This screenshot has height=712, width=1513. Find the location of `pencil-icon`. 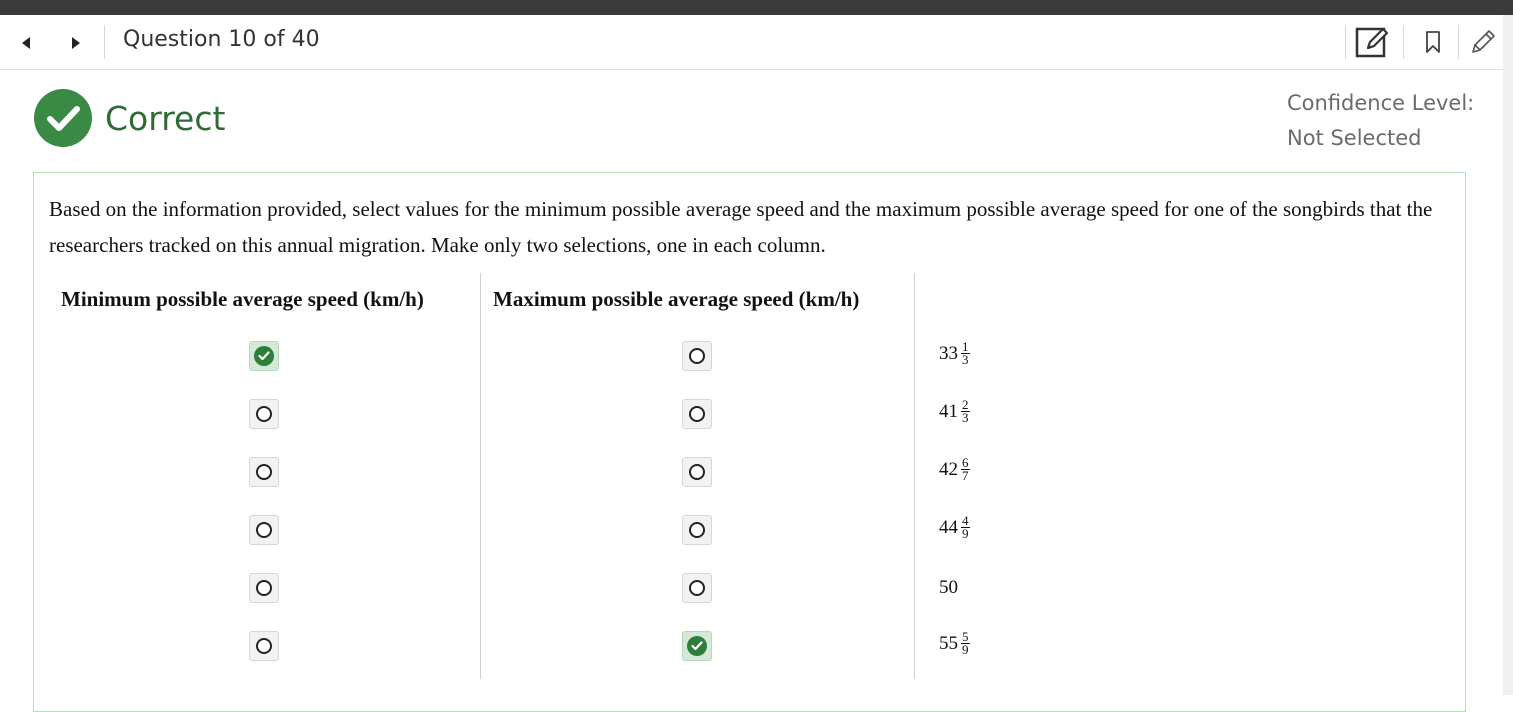

pencil-icon is located at coordinates (1483, 41).